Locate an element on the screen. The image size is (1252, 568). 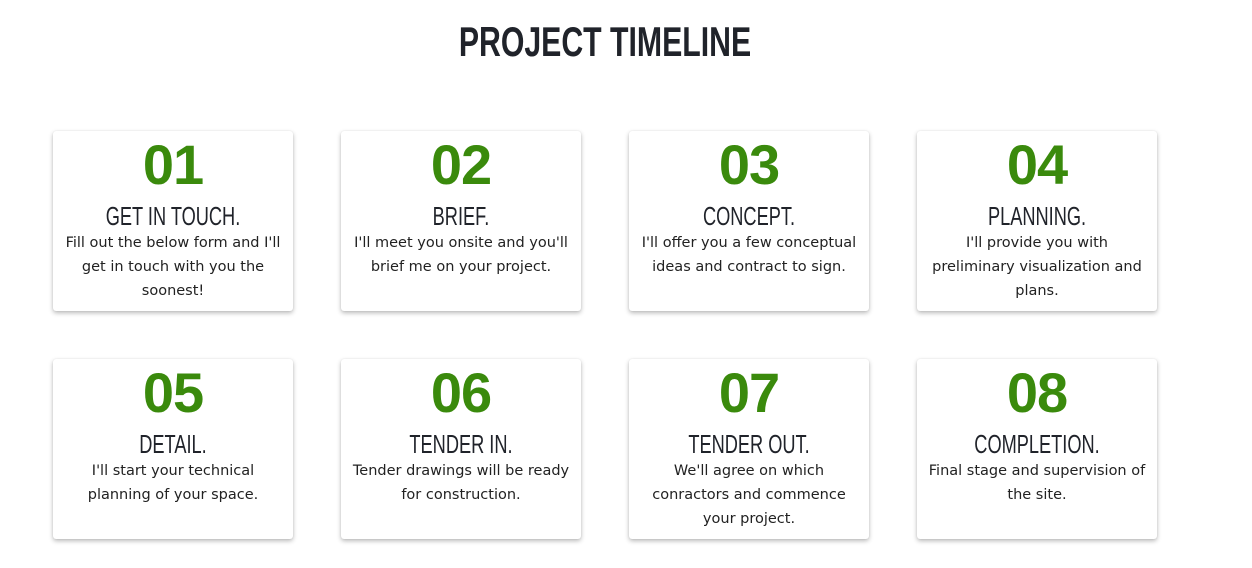
step-heading: DETAIL. is located at coordinates (173, 444).